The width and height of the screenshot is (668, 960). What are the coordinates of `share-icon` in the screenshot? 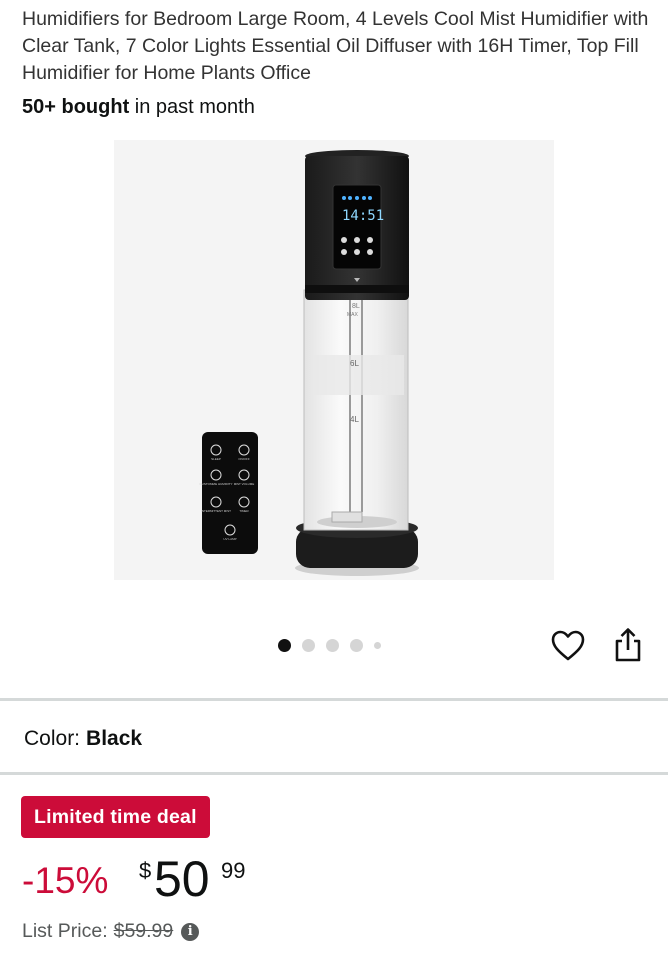 It's located at (628, 645).